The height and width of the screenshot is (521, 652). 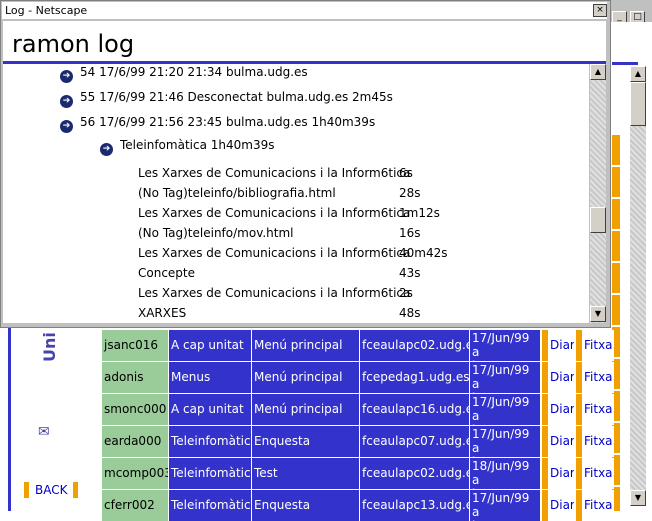 What do you see at coordinates (135, 505) in the screenshot?
I see `user-cell: cferr002` at bounding box center [135, 505].